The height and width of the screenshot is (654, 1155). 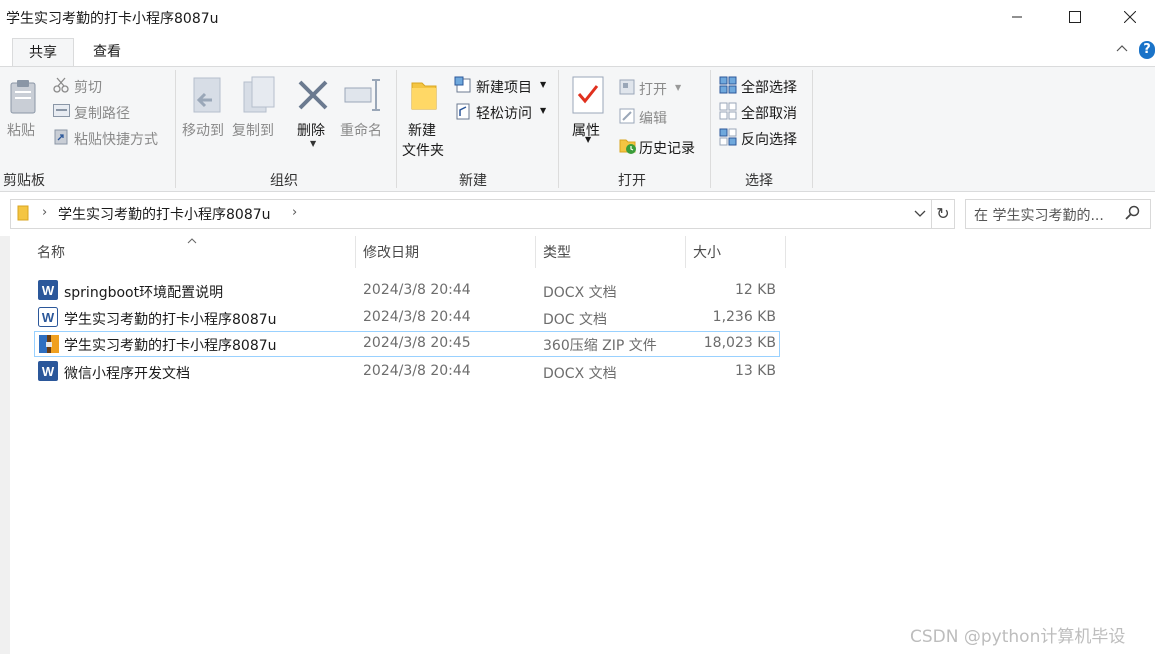 What do you see at coordinates (575, 320) in the screenshot?
I see `file-type: DOC 文档` at bounding box center [575, 320].